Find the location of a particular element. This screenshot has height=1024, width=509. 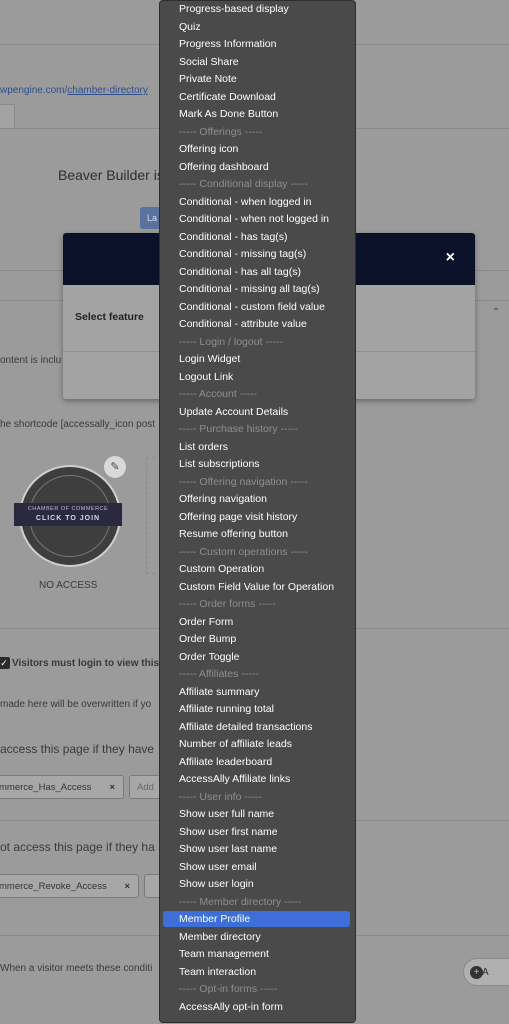

dropdown-group-header: ----- Login / logout ----- is located at coordinates (231, 341).